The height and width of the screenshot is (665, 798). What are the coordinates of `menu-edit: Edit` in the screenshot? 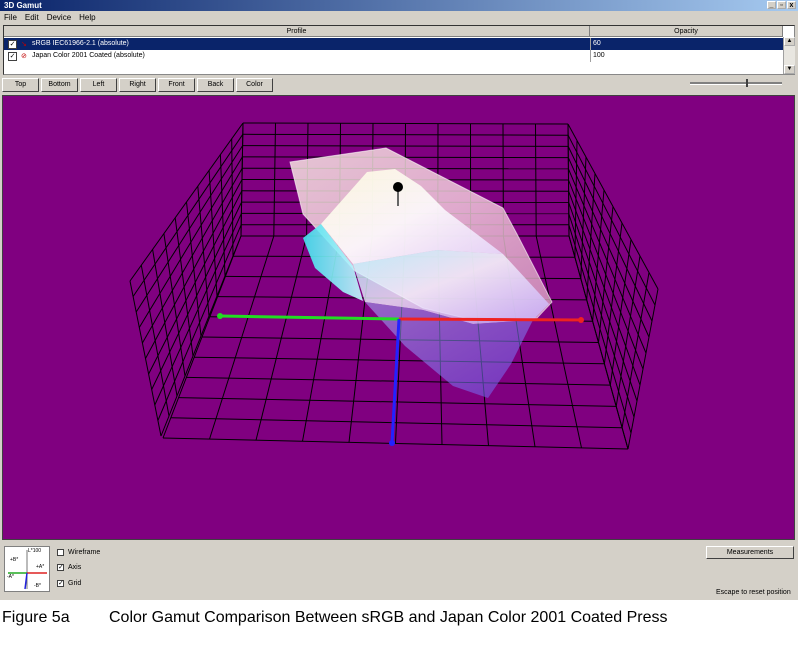 It's located at (32, 17).